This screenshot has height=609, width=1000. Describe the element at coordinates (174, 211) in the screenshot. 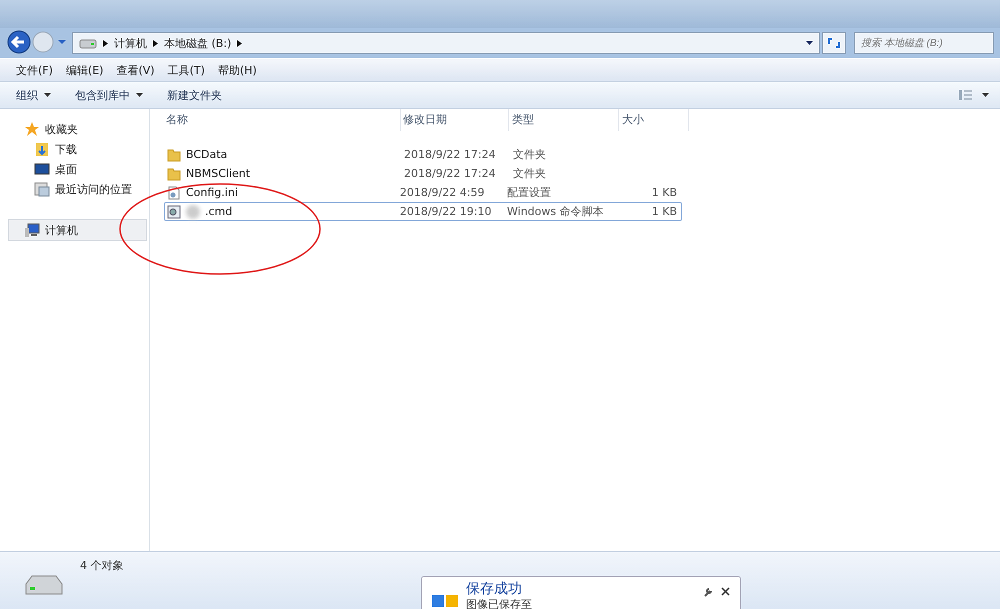

I see `script-file-icon` at that location.